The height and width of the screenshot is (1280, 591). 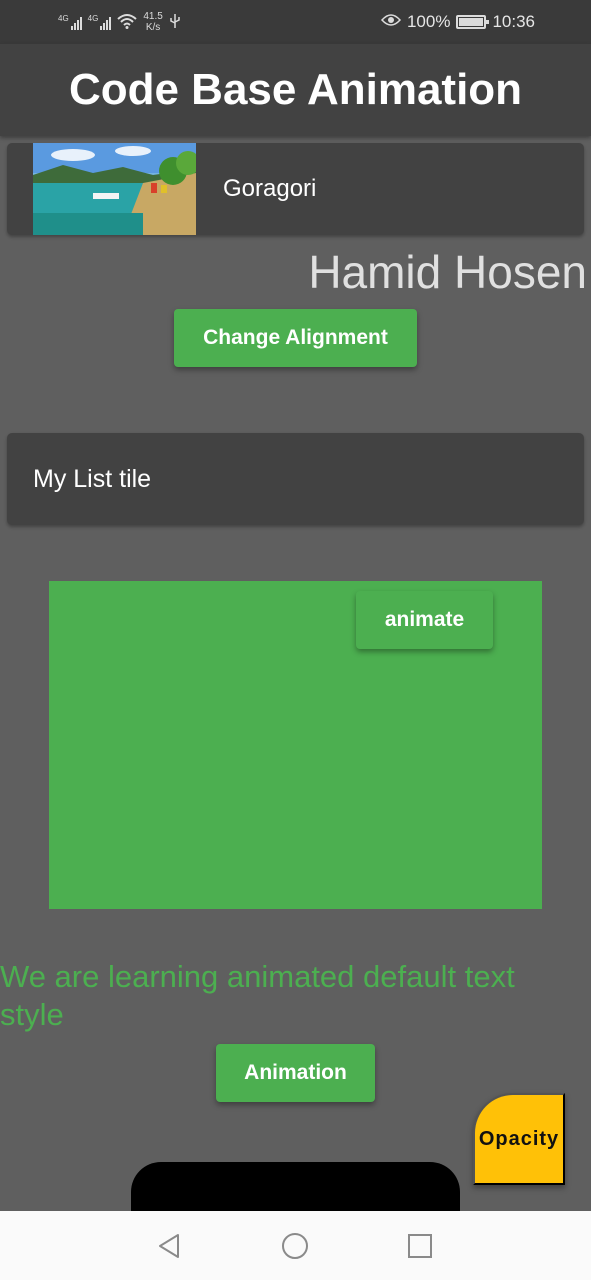 I want to click on name-text: Hamid Hosen, so click(x=447, y=272).